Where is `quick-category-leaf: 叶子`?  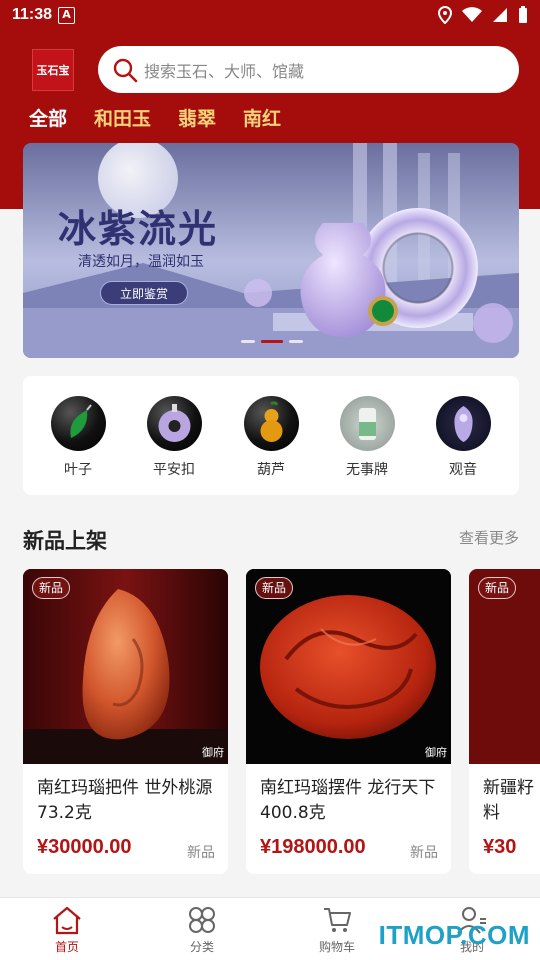
quick-category-leaf: 叶子 is located at coordinates (78, 437).